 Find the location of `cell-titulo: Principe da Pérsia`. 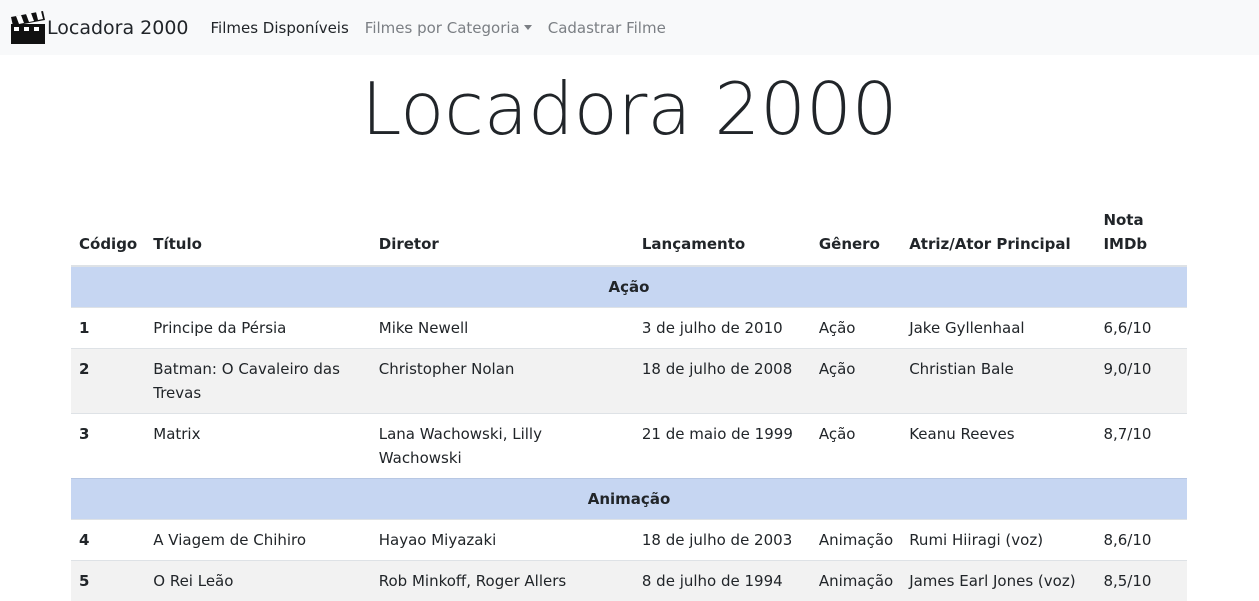

cell-titulo: Principe da Pérsia is located at coordinates (258, 328).